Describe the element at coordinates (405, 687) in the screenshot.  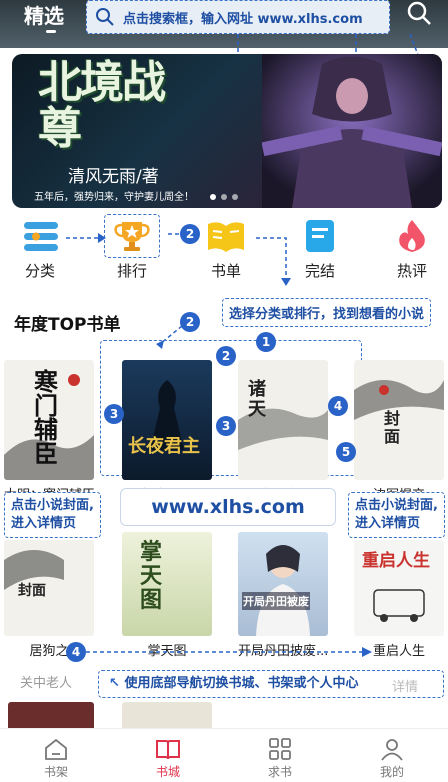
I see `trailing-text: 详情` at that location.